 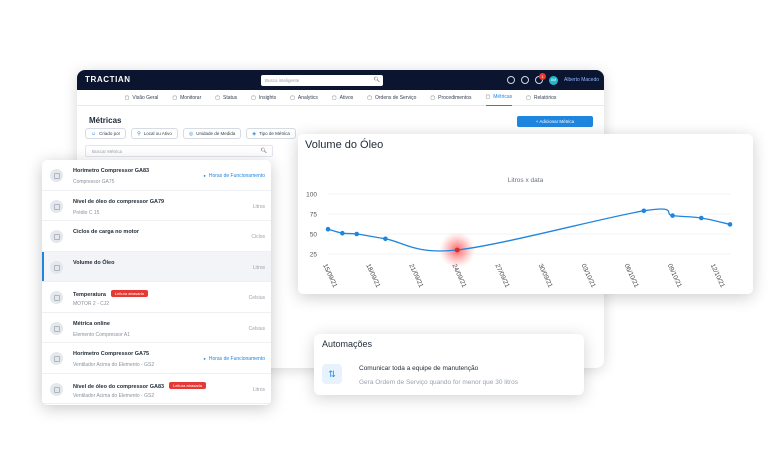 I want to click on list-item-unit: Ciclos, so click(x=258, y=237).